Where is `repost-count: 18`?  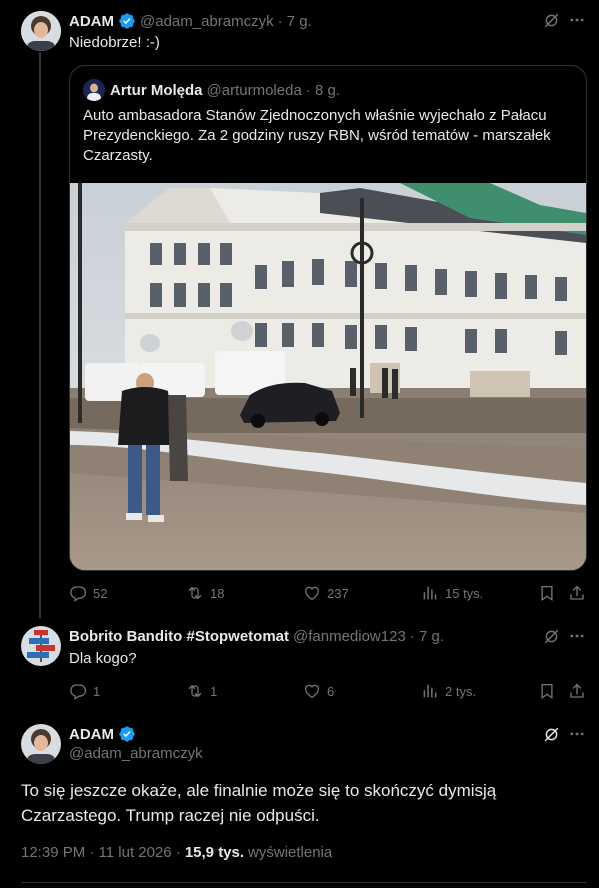
repost-count: 18 is located at coordinates (217, 593).